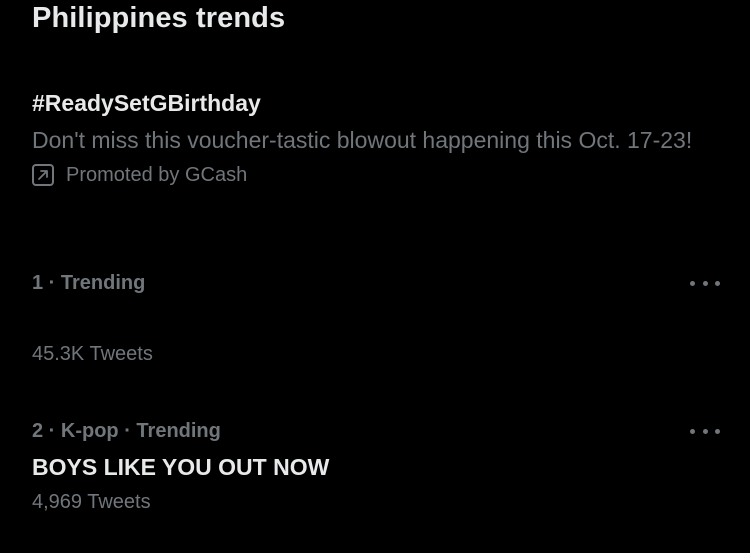 The height and width of the screenshot is (553, 750). I want to click on trend-name: BOYS LIKE YOU OUT NOW, so click(376, 467).